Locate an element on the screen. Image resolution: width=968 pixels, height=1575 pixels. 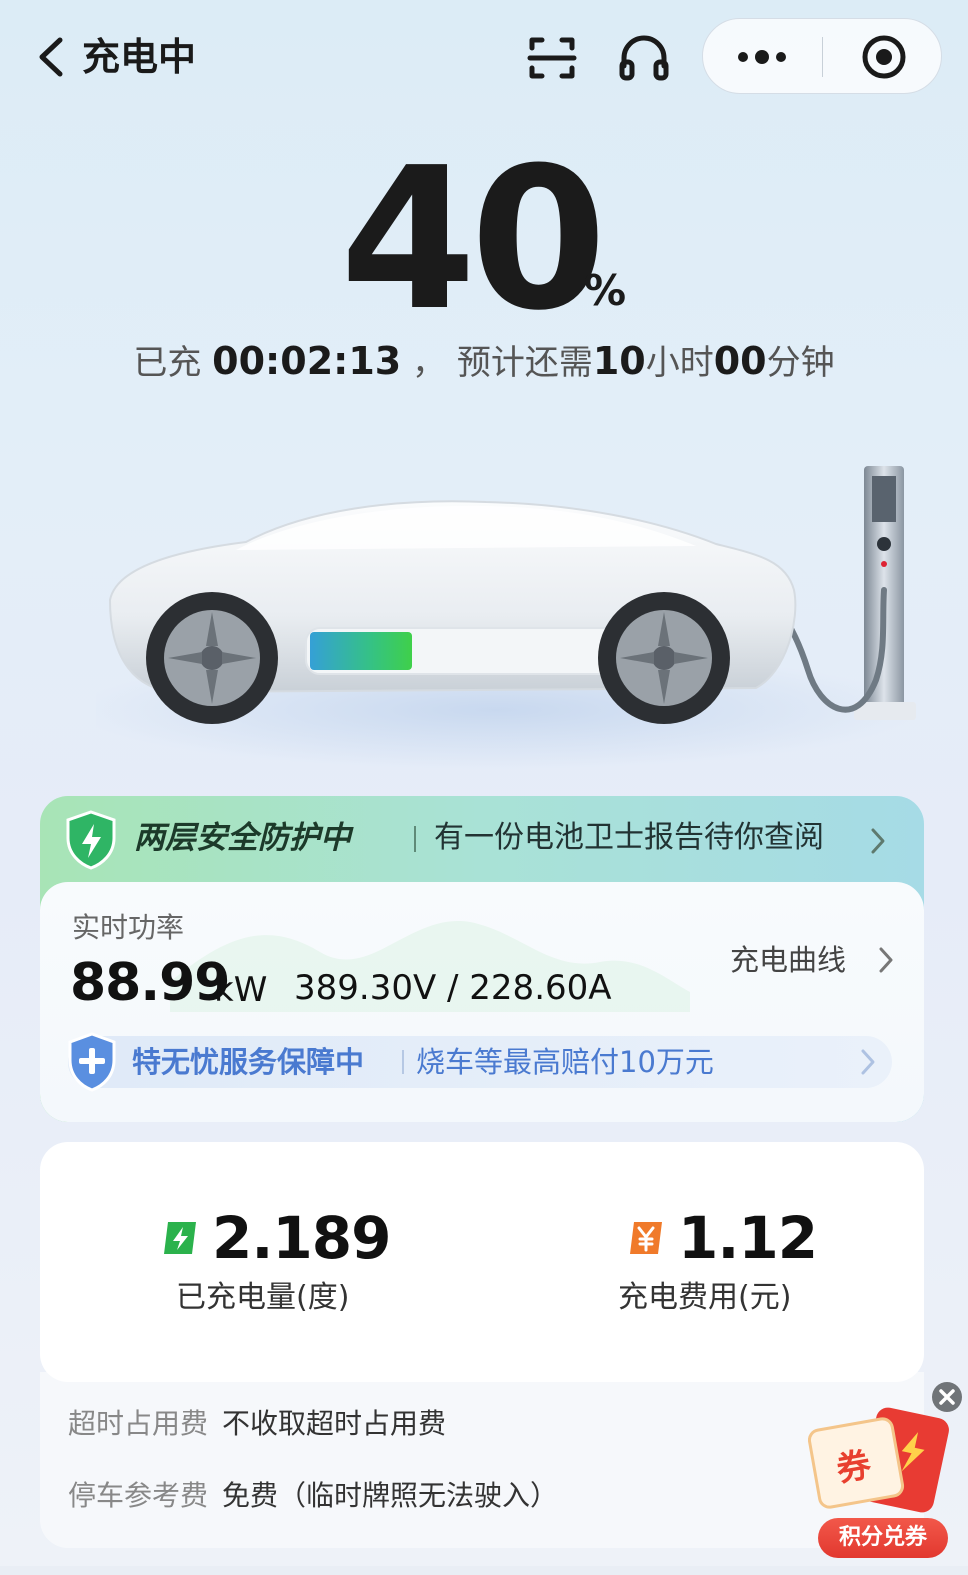
remaining-hours: 10 is located at coordinates (619, 361).